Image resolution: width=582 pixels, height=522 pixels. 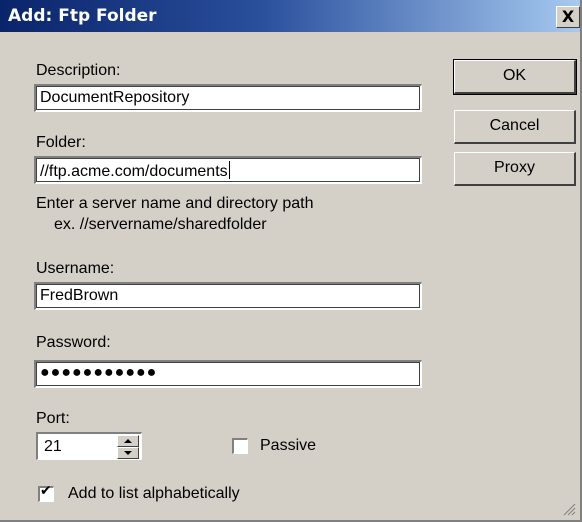 What do you see at coordinates (154, 494) in the screenshot?
I see `alphabetical-label: Add to list alphabetically` at bounding box center [154, 494].